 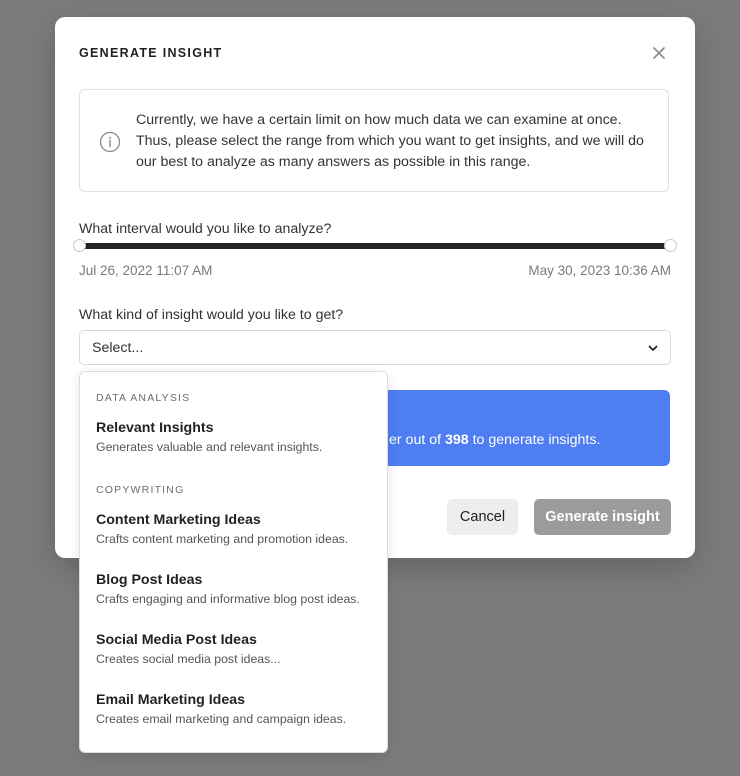 What do you see at coordinates (417, 440) in the screenshot?
I see `banner-text-prefix: er out of` at bounding box center [417, 440].